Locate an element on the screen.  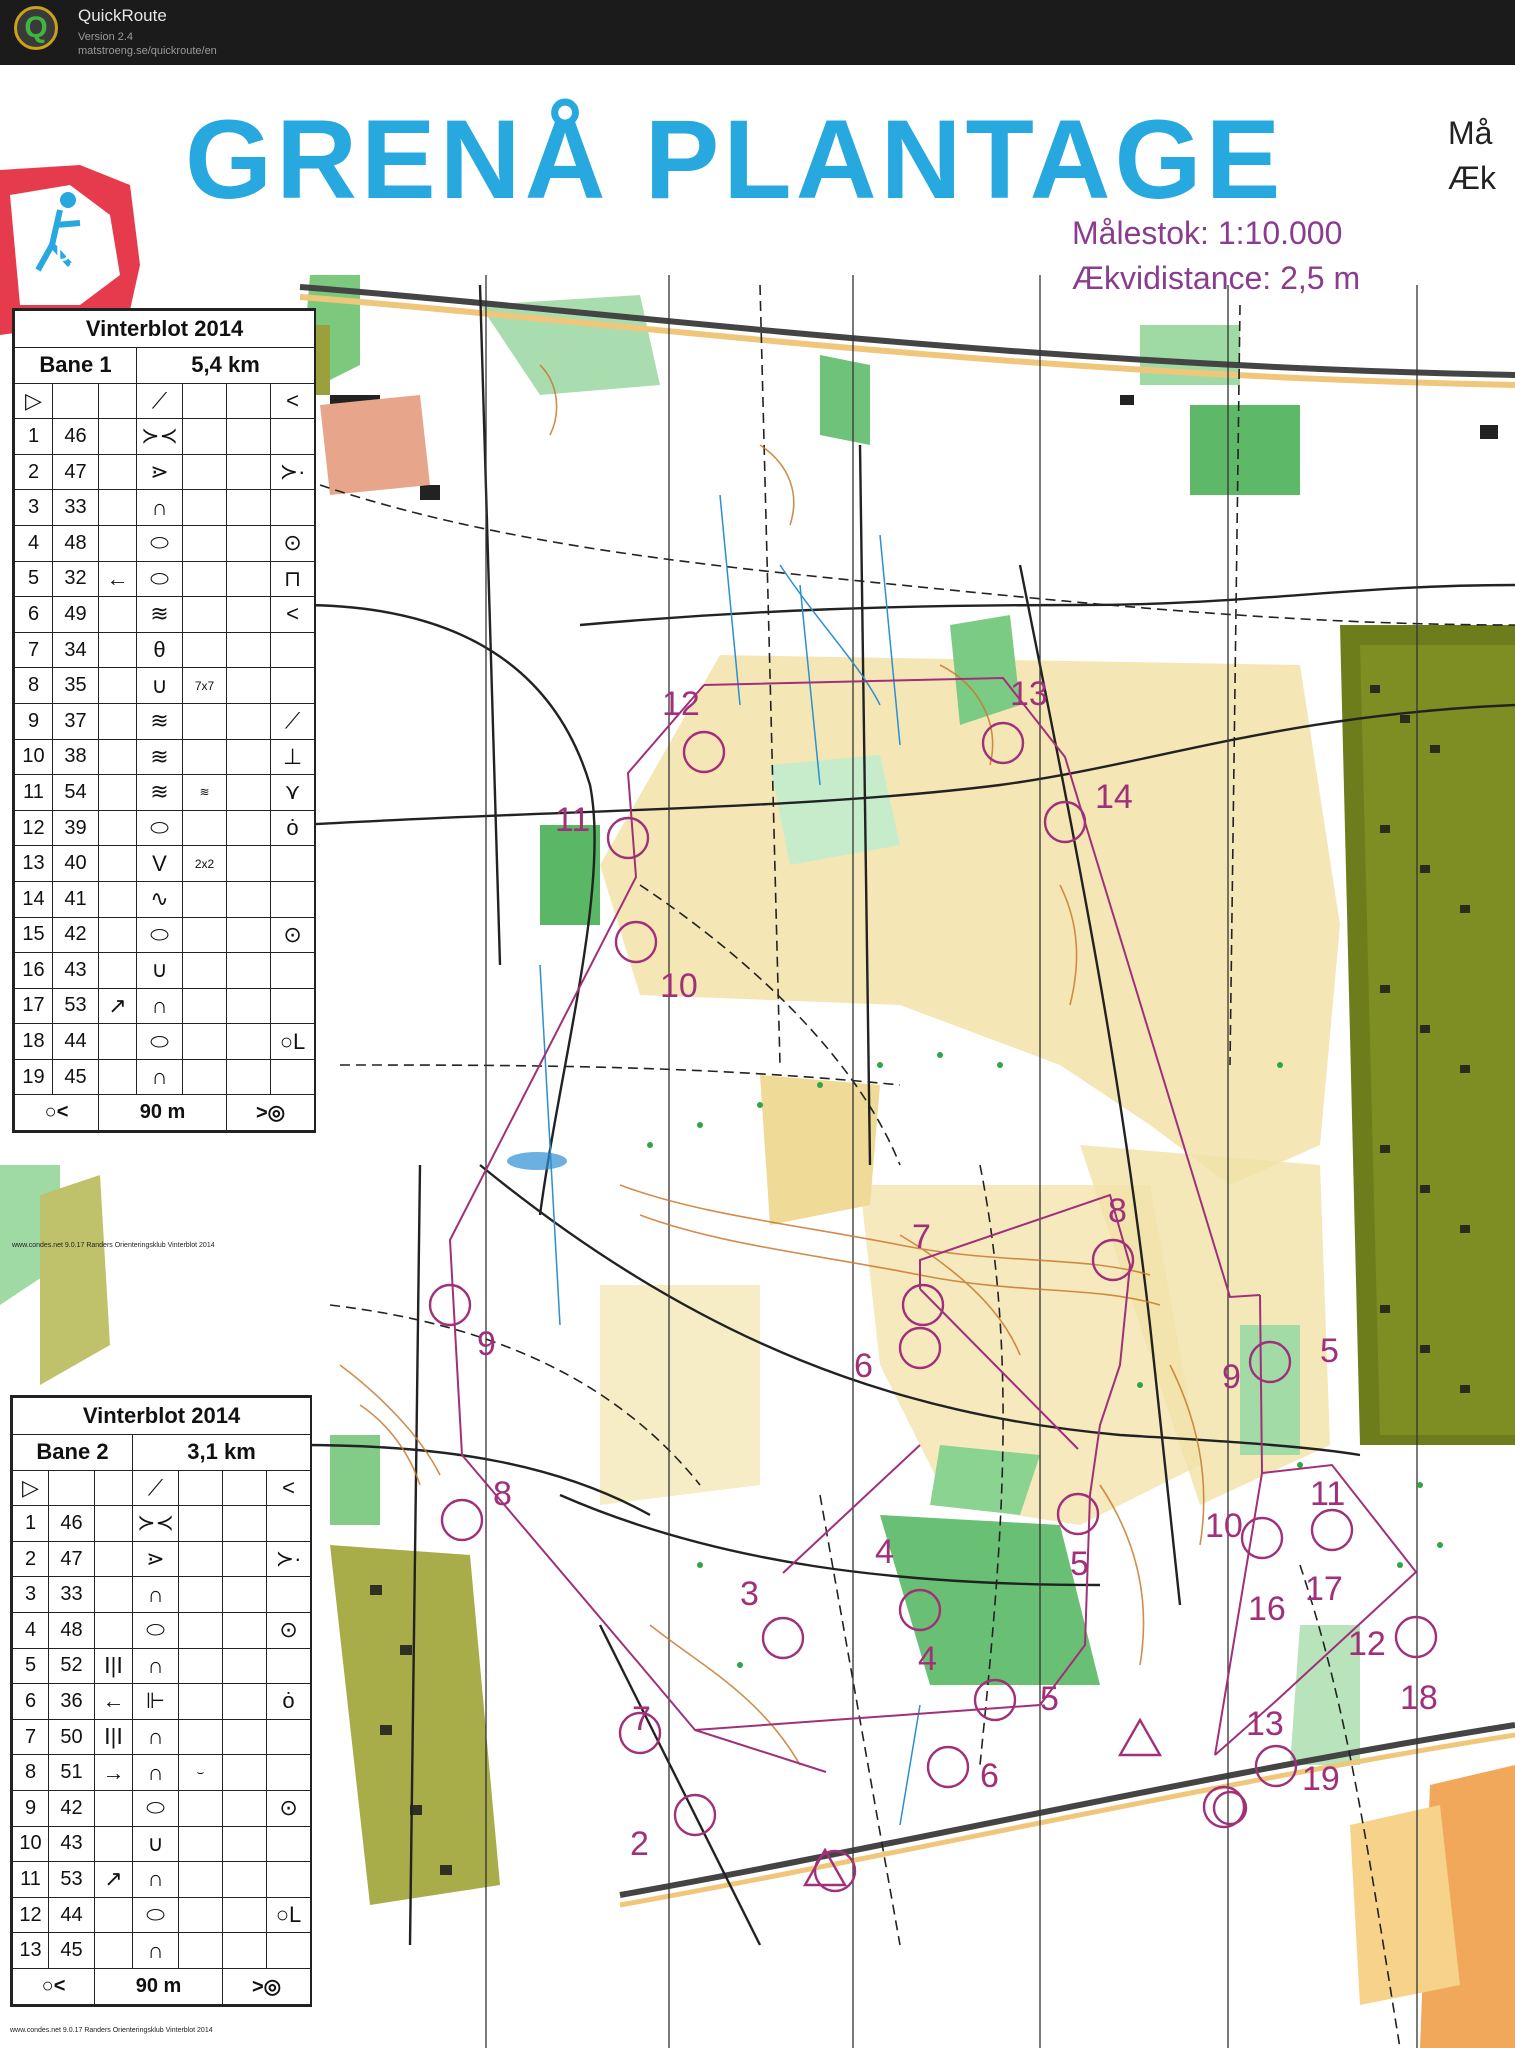
app-version: Version 2.4 is located at coordinates (106, 37).